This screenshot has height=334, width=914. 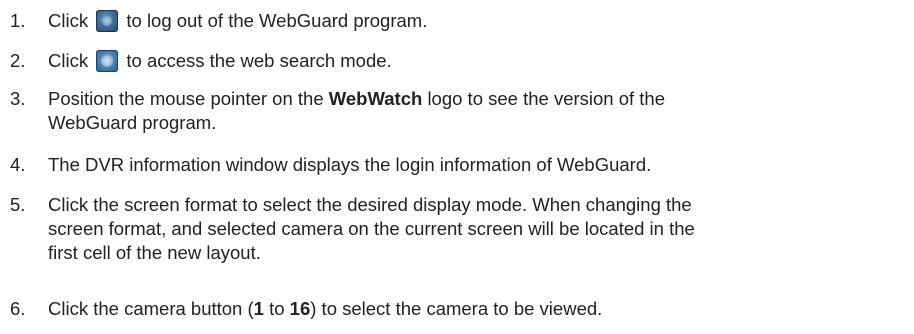 What do you see at coordinates (18, 164) in the screenshot?
I see `item-number: 4.` at bounding box center [18, 164].